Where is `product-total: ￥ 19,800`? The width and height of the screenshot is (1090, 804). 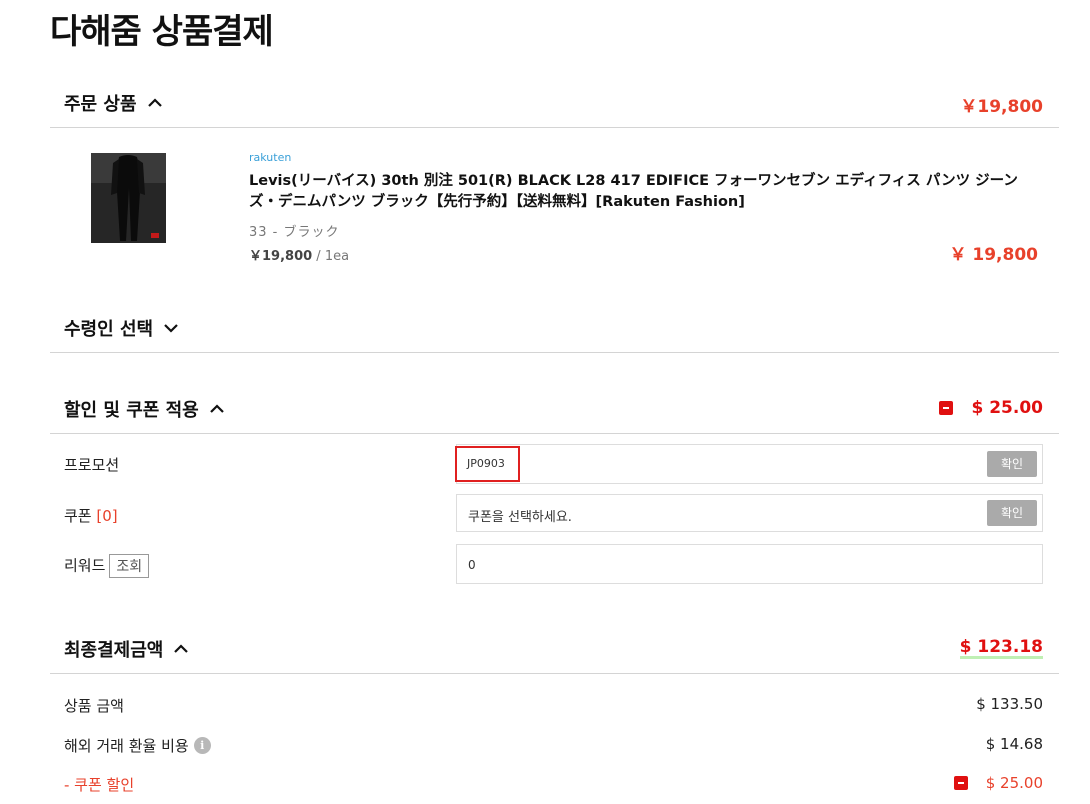
product-total: ￥ 19,800 is located at coordinates (993, 255).